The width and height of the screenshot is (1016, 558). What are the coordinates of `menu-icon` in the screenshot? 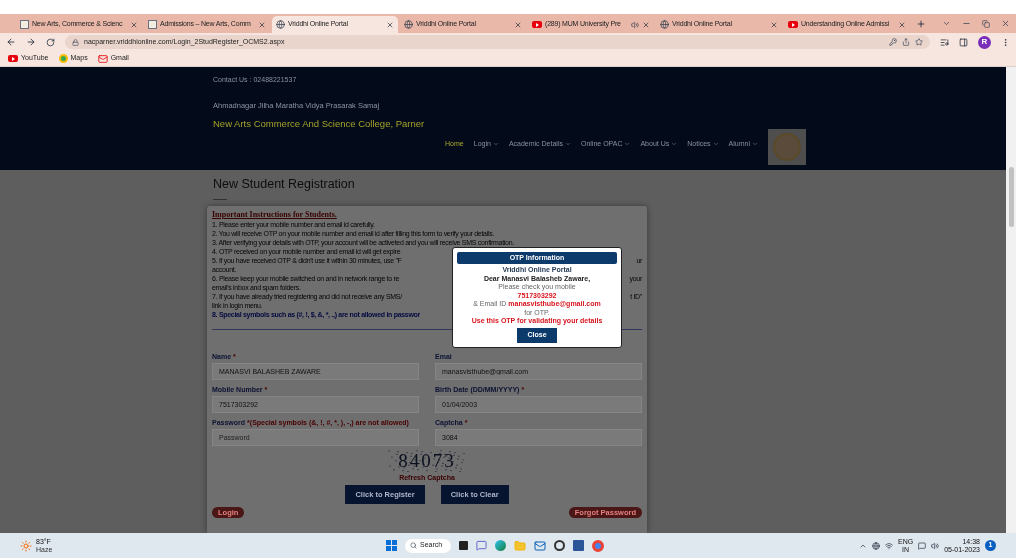 It's located at (1005, 42).